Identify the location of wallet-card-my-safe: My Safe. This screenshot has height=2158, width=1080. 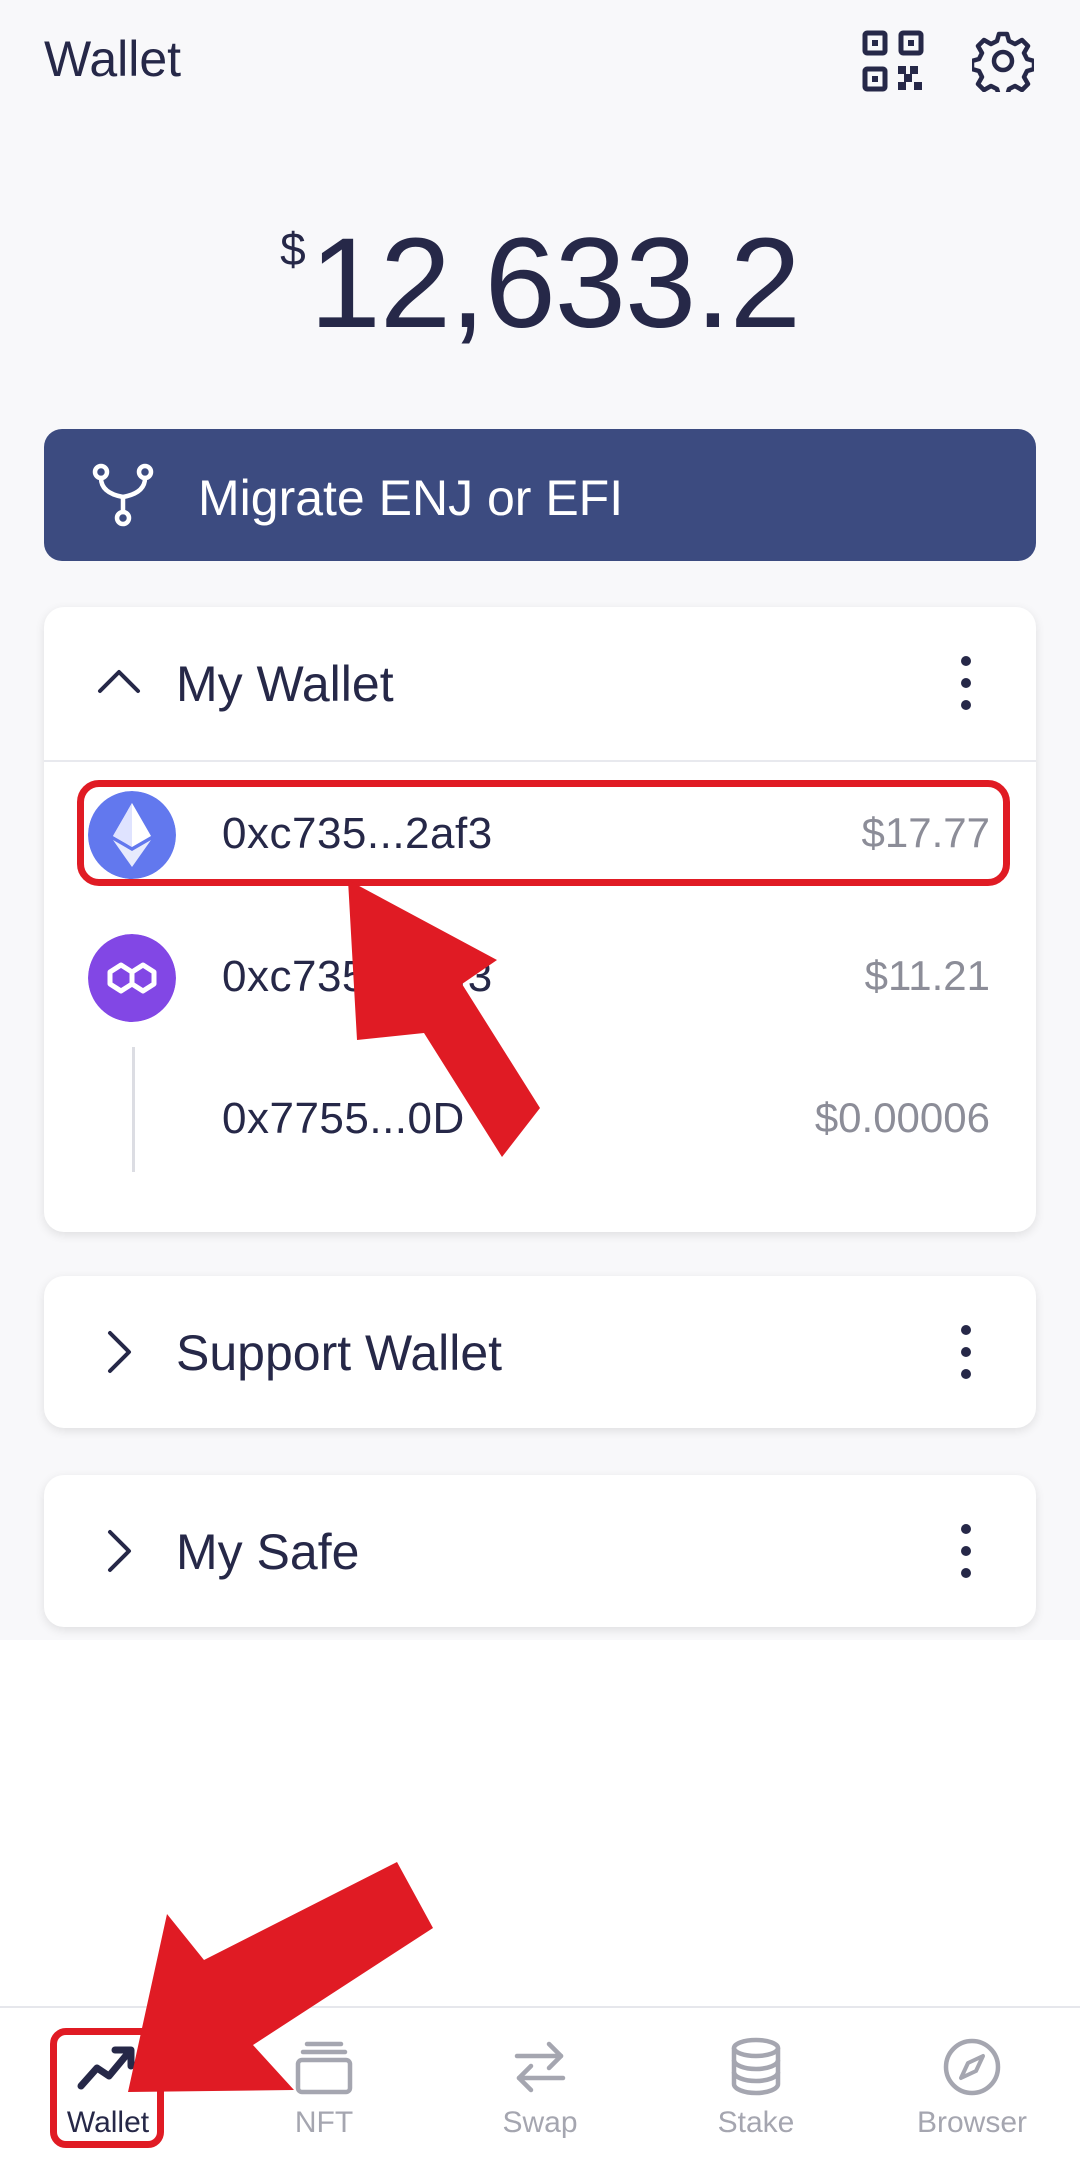
(540, 1551).